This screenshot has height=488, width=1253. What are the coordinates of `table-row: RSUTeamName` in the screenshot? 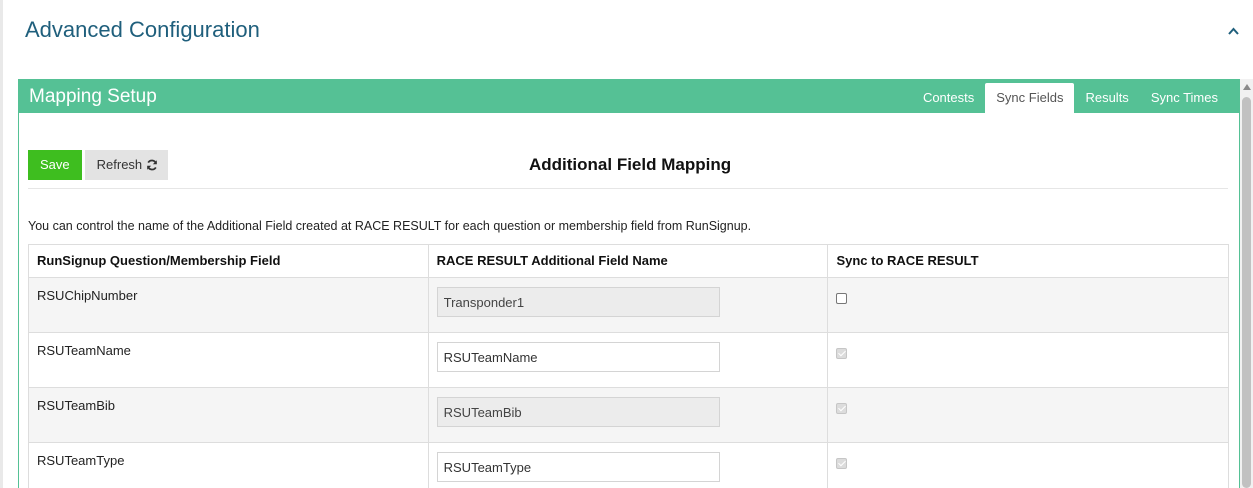 It's located at (628, 360).